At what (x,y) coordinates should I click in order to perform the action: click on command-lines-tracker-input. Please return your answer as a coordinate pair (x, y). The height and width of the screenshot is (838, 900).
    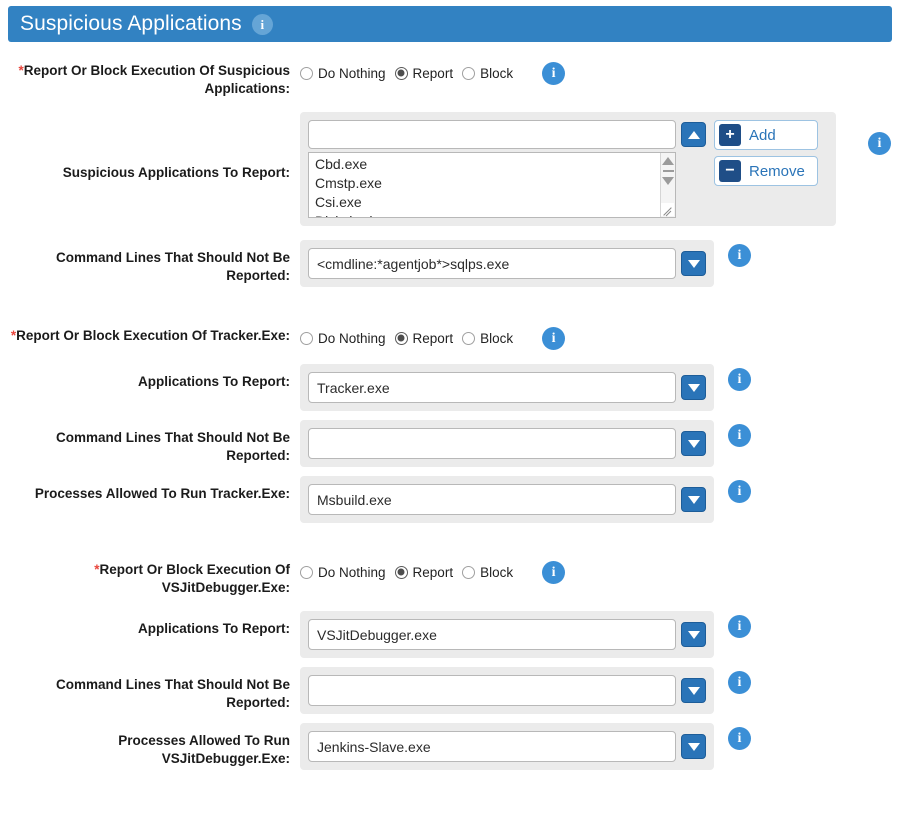
    Looking at the image, I should click on (492, 443).